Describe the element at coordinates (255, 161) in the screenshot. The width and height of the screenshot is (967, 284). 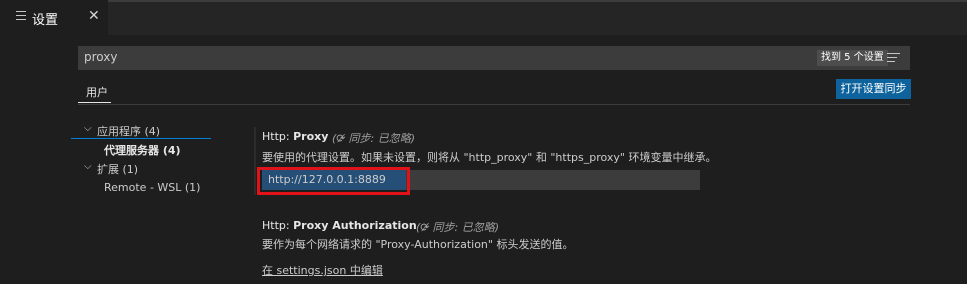
I see `setting-focus-bar` at that location.